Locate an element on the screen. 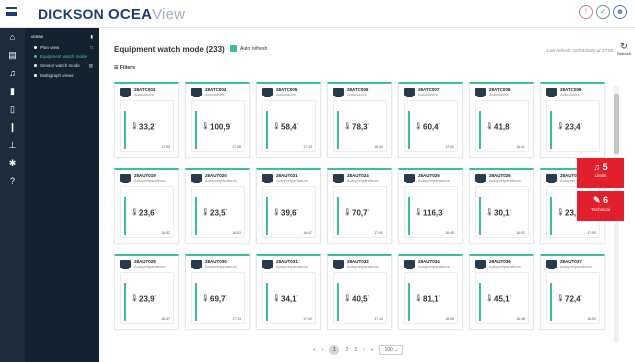 This screenshot has height=362, width=635. hamburger-menu-icon is located at coordinates (11, 11).